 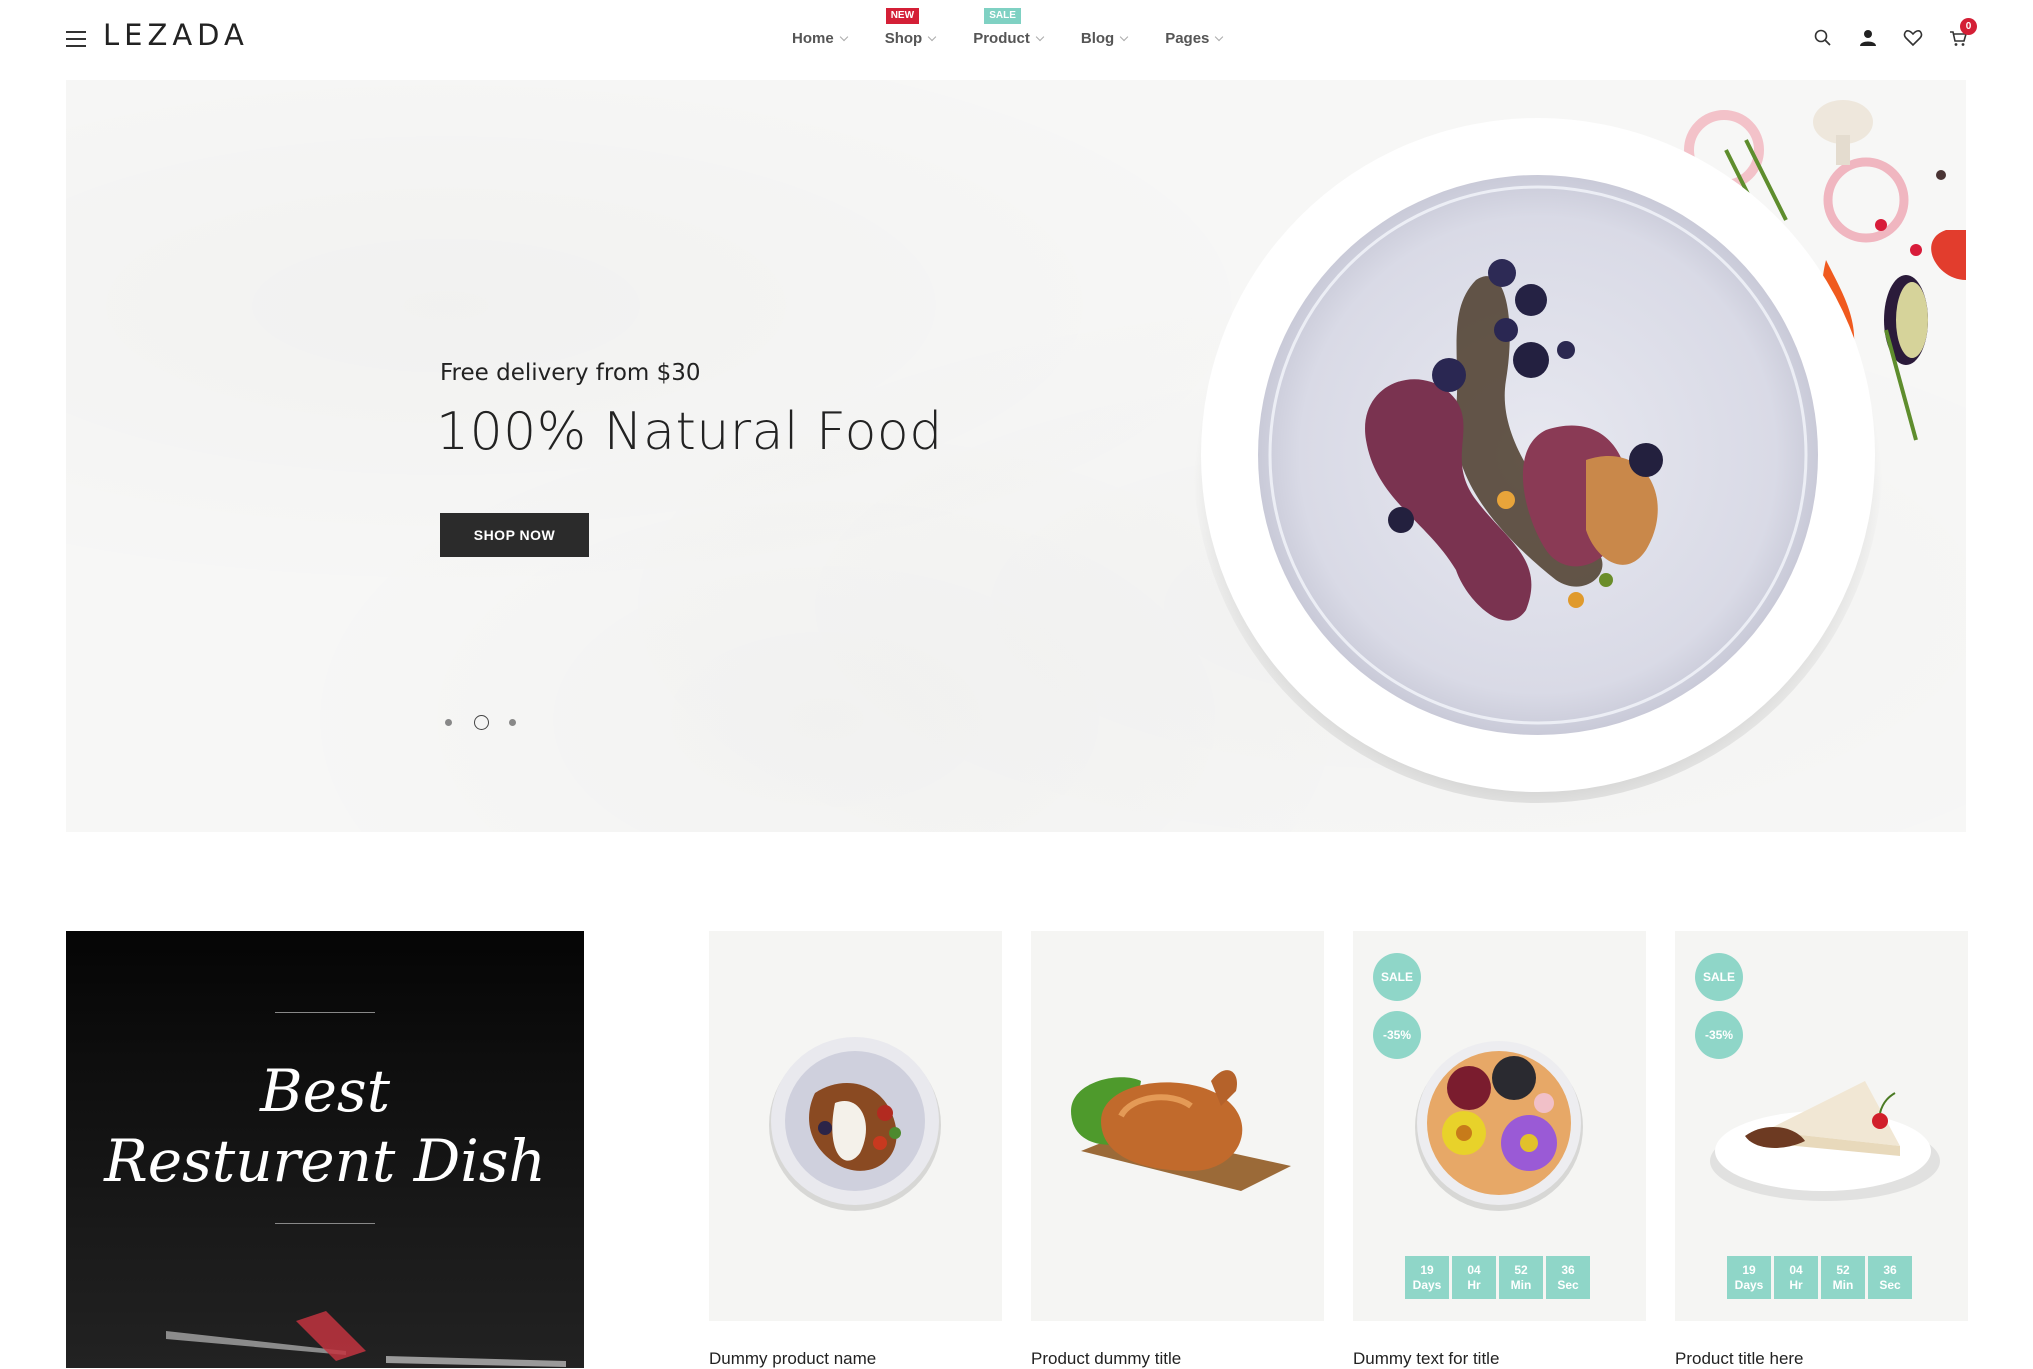 I want to click on product-title: Dummy text for title, so click(x=1426, y=1359).